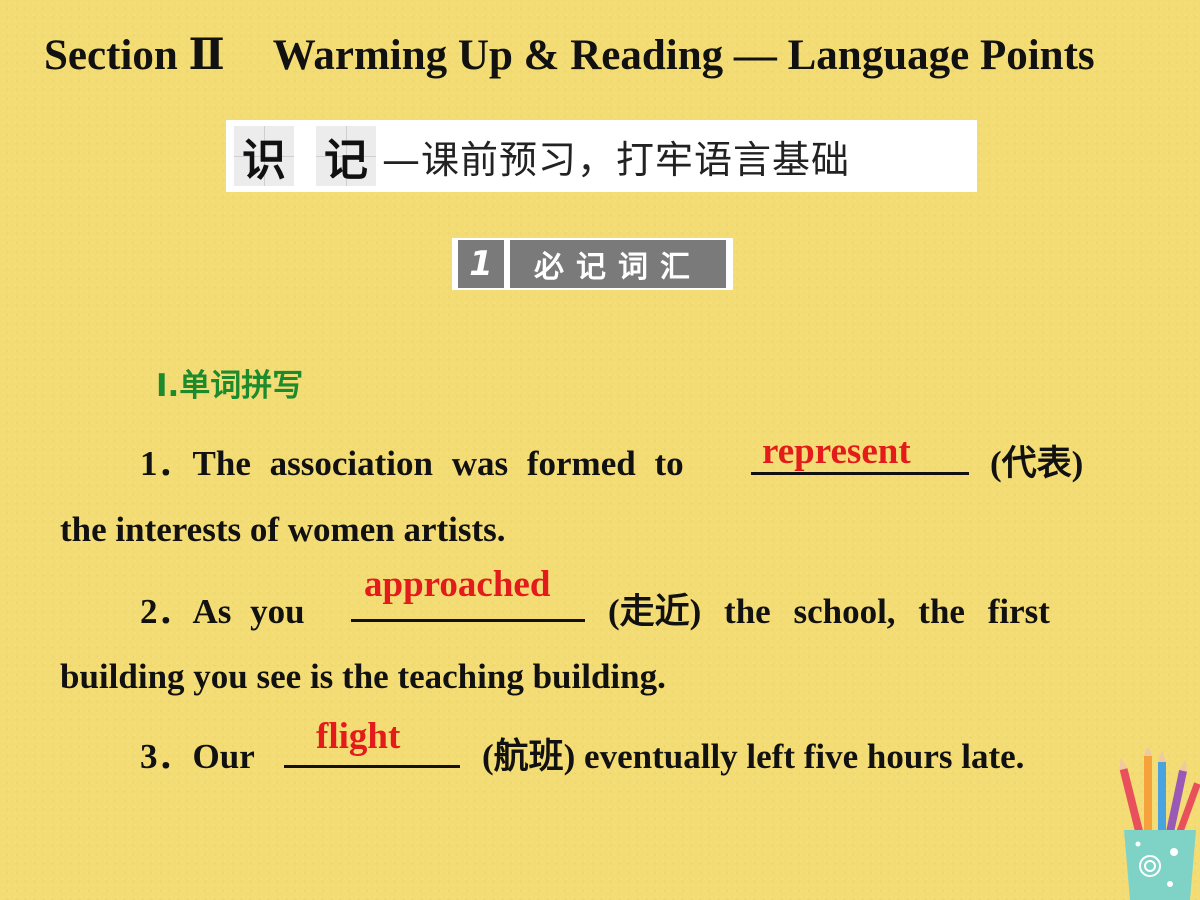  What do you see at coordinates (1159, 824) in the screenshot?
I see `pencil-cup-icon` at bounding box center [1159, 824].